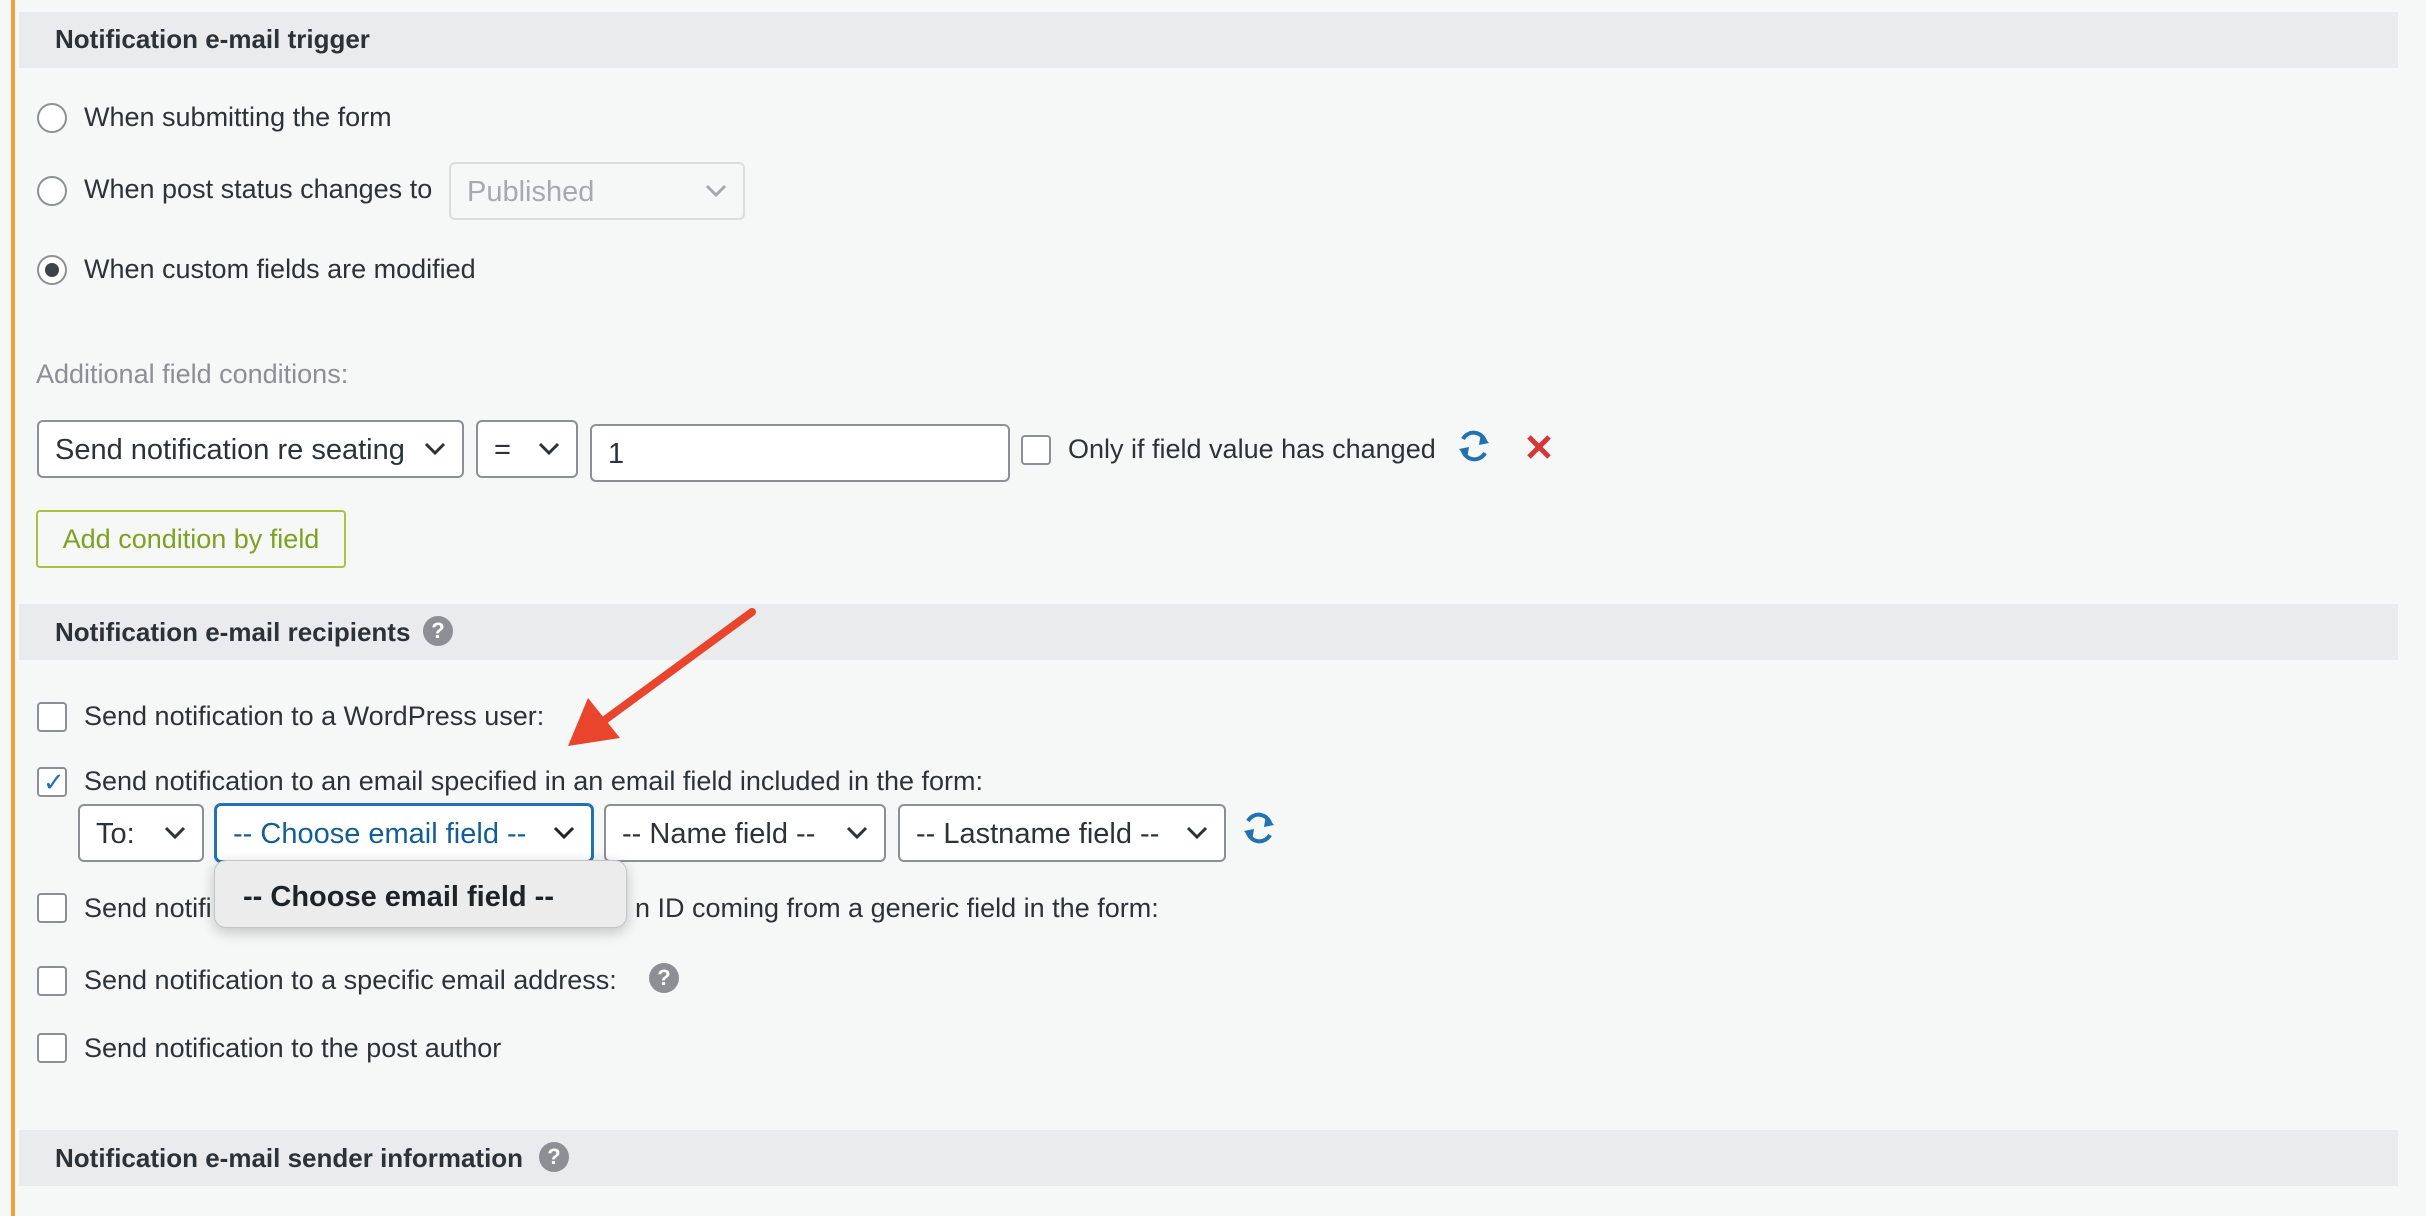 The image size is (2426, 1216). What do you see at coordinates (1208, 40) in the screenshot?
I see `trigger-section-header: Notification e-mail trigger` at bounding box center [1208, 40].